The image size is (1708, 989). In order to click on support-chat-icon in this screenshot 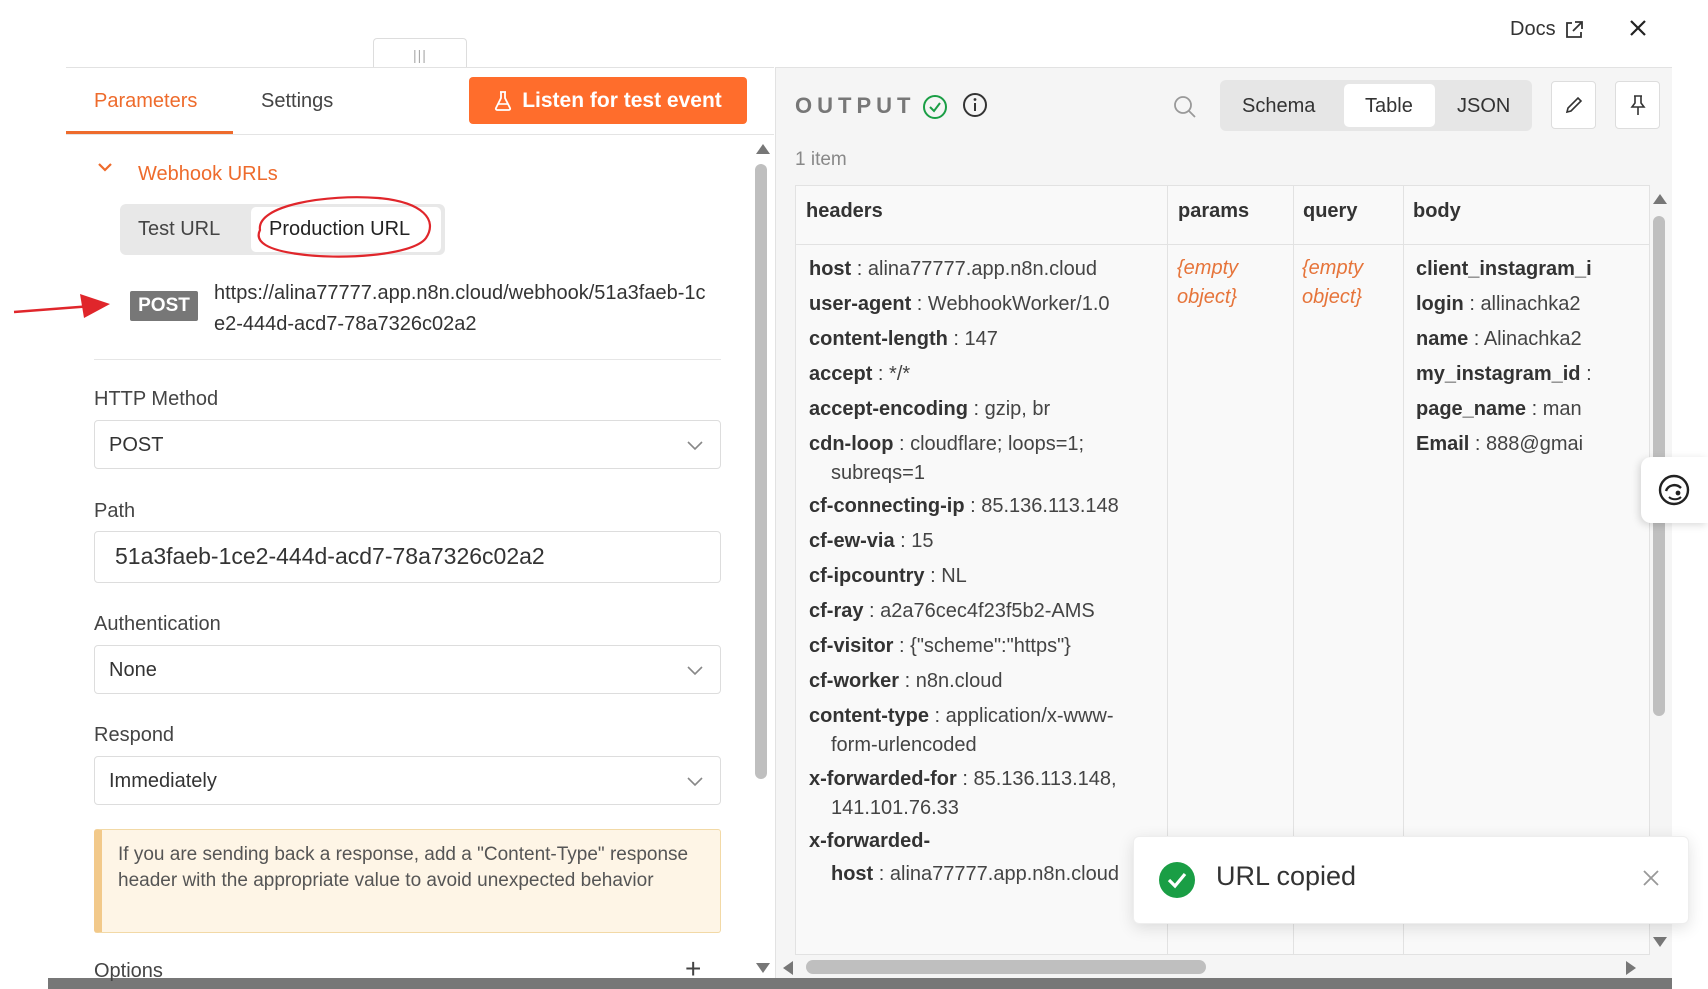, I will do `click(1674, 490)`.